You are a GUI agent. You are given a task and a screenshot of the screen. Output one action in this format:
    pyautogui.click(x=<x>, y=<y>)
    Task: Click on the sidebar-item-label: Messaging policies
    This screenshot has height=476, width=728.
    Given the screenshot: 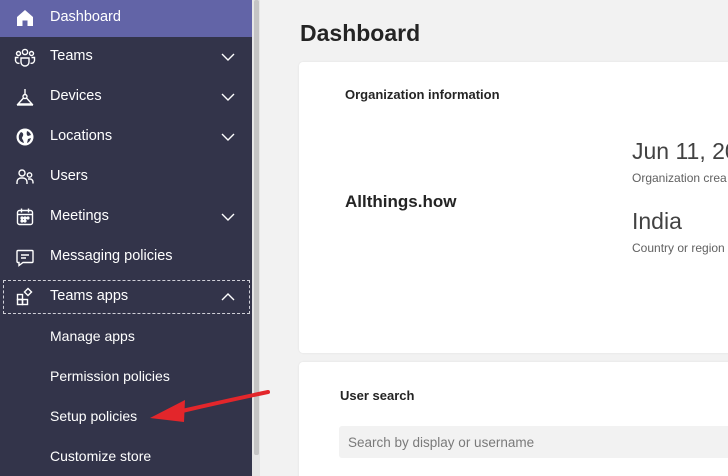 What is the action you would take?
    pyautogui.click(x=111, y=256)
    